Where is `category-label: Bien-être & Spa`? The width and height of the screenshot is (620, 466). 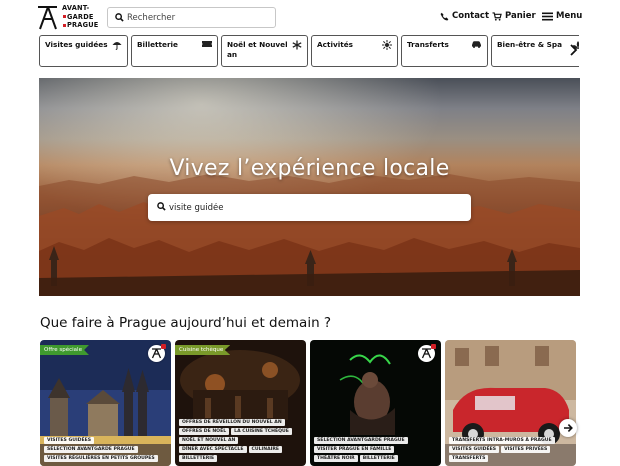 category-label: Bien-être & Spa is located at coordinates (530, 44).